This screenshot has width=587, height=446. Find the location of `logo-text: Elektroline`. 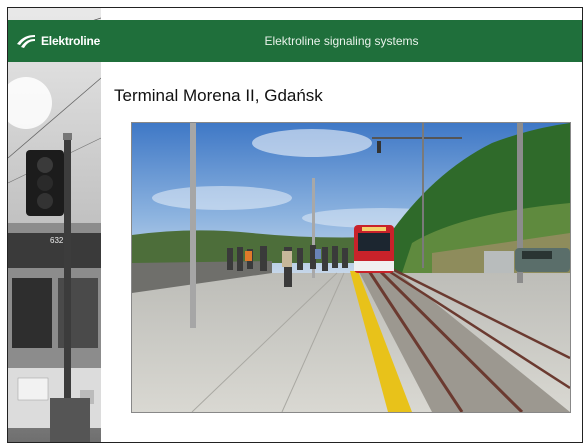

logo-text: Elektroline is located at coordinates (71, 41).